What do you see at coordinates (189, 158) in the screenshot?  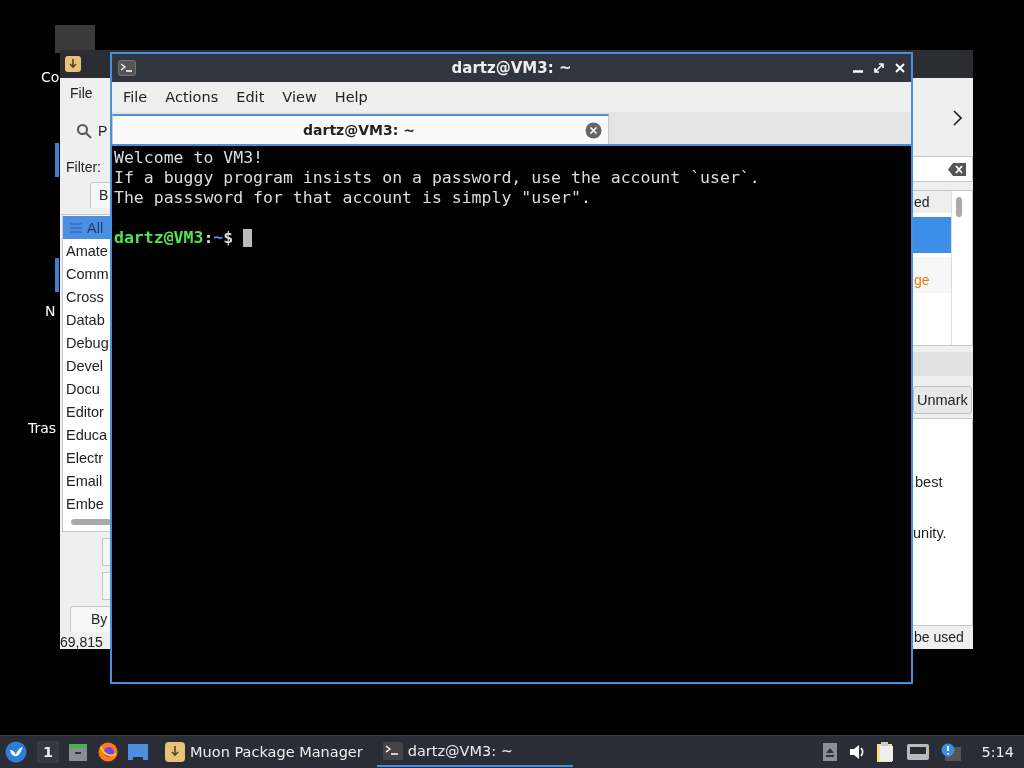 I see `terminal-output: Welcome to VM3!` at bounding box center [189, 158].